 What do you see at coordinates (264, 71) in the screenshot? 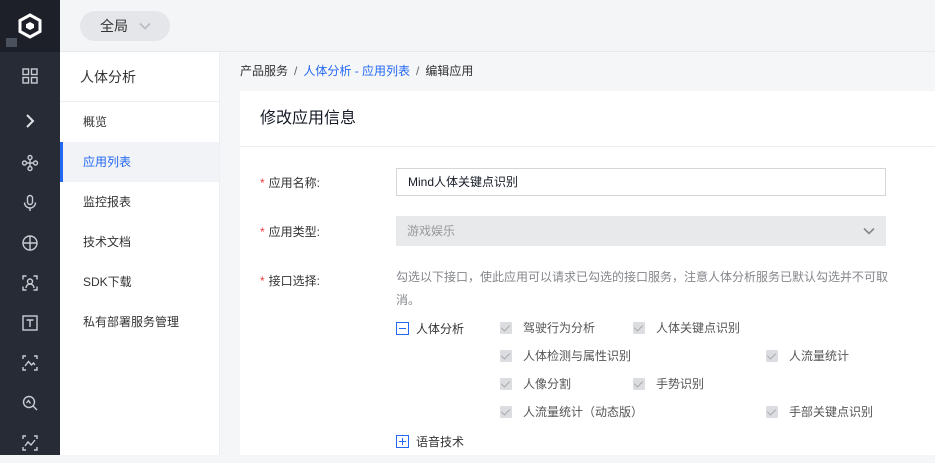
I see `breadcrumb-root: 产品服务` at bounding box center [264, 71].